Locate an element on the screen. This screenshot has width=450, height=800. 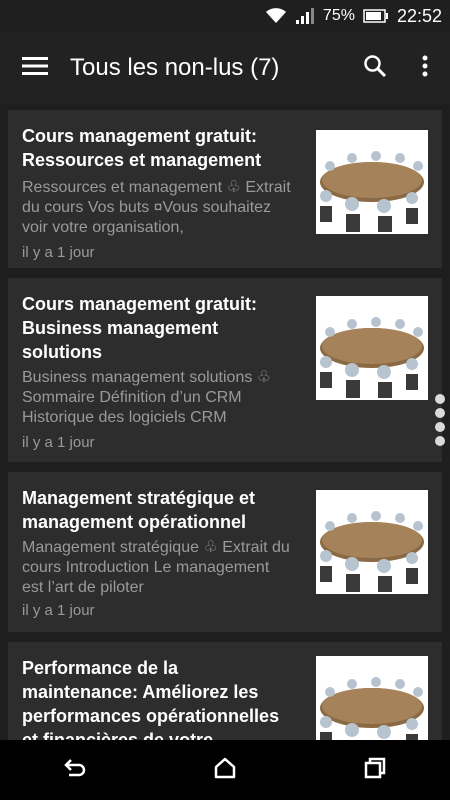
signal-icon is located at coordinates (305, 16).